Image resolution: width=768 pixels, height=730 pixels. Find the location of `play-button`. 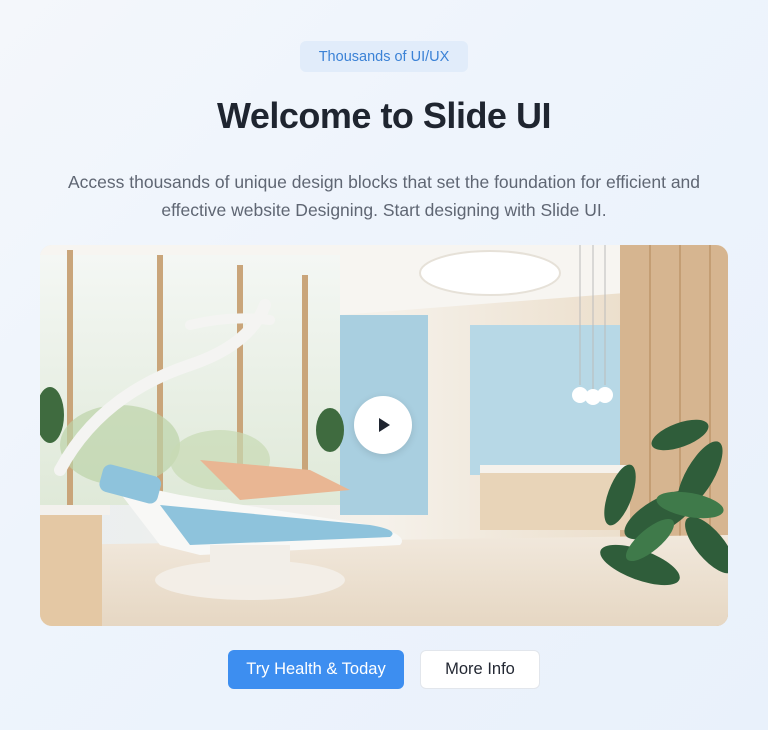

play-button is located at coordinates (383, 425).